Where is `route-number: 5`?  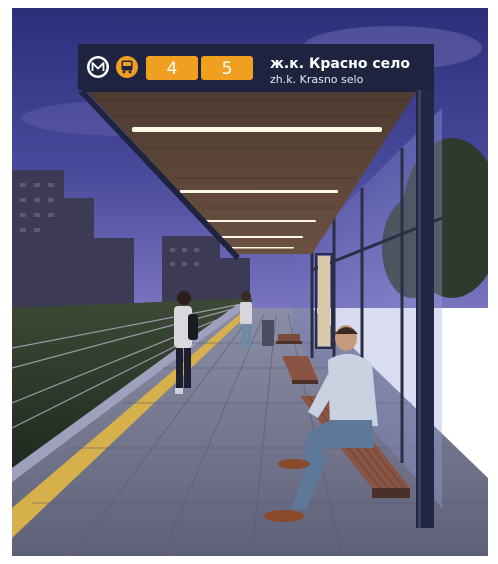 route-number: 5 is located at coordinates (227, 69).